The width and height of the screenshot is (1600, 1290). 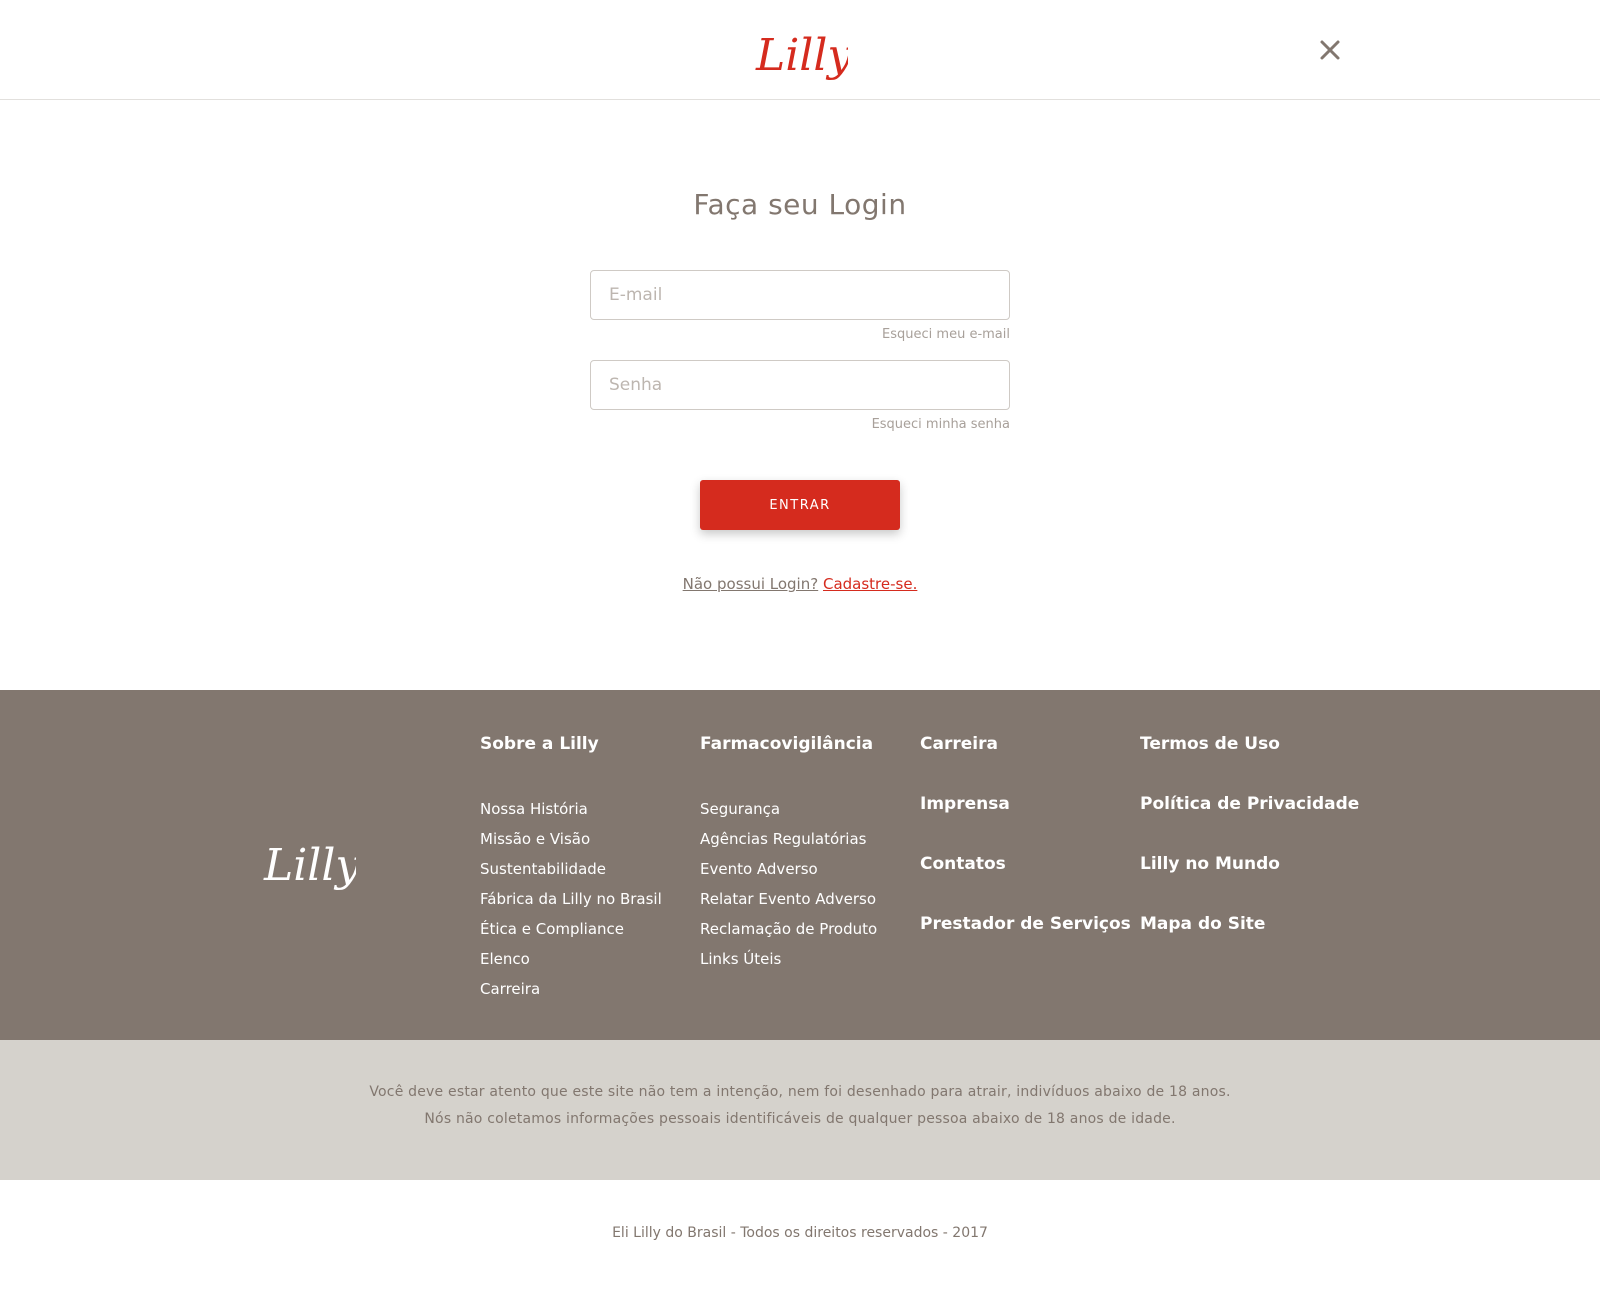 I want to click on footer-link: Nossa História, so click(x=571, y=809).